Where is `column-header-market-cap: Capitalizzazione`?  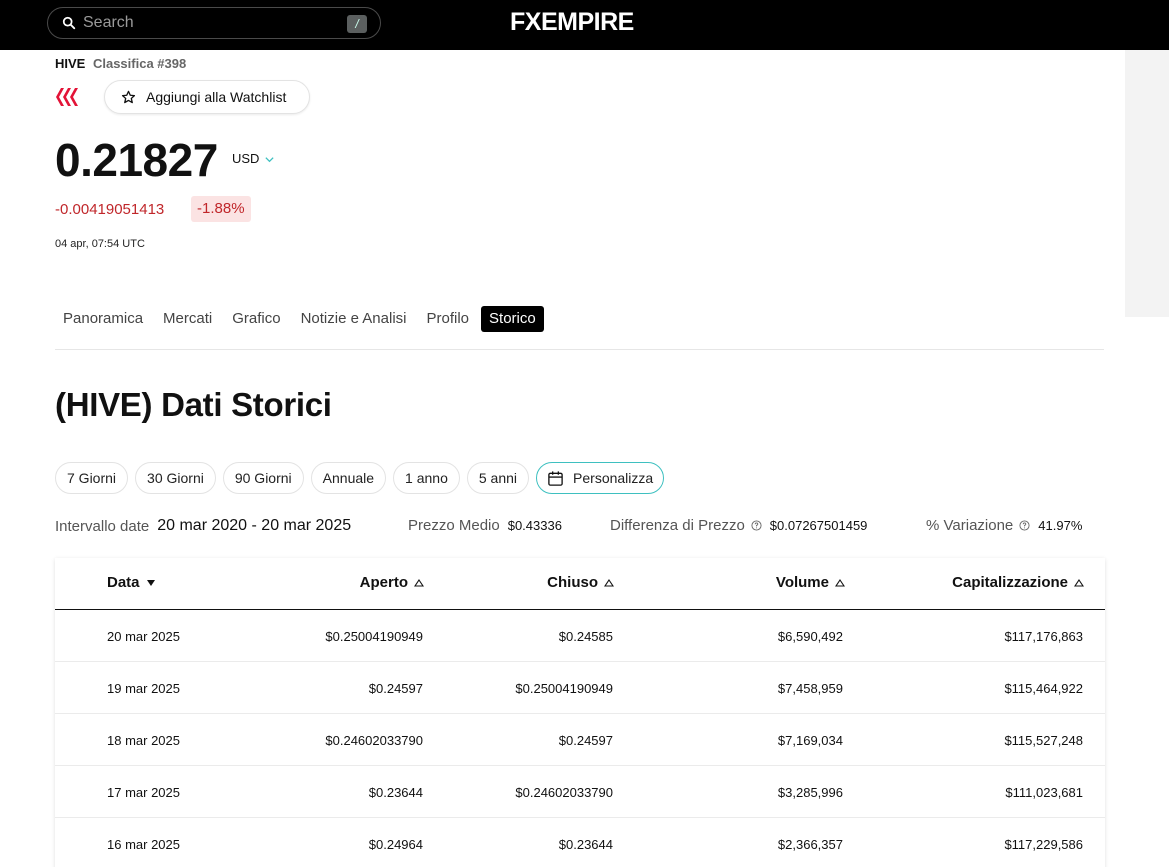 column-header-market-cap: Capitalizzazione is located at coordinates (1018, 582).